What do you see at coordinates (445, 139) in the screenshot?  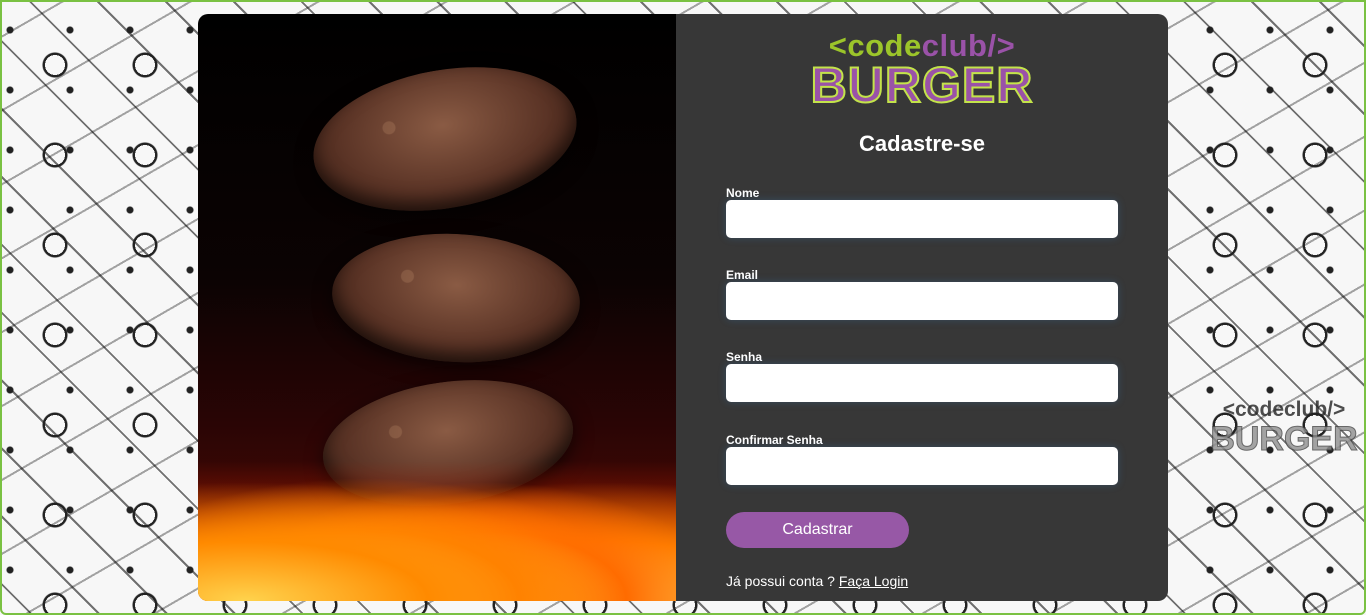 I see `patty-top` at bounding box center [445, 139].